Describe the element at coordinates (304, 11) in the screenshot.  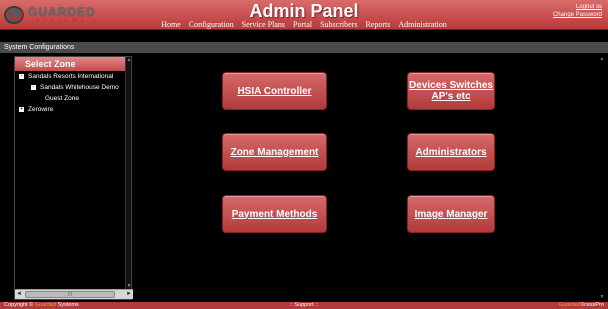
I see `page-title: Admin Panel` at that location.